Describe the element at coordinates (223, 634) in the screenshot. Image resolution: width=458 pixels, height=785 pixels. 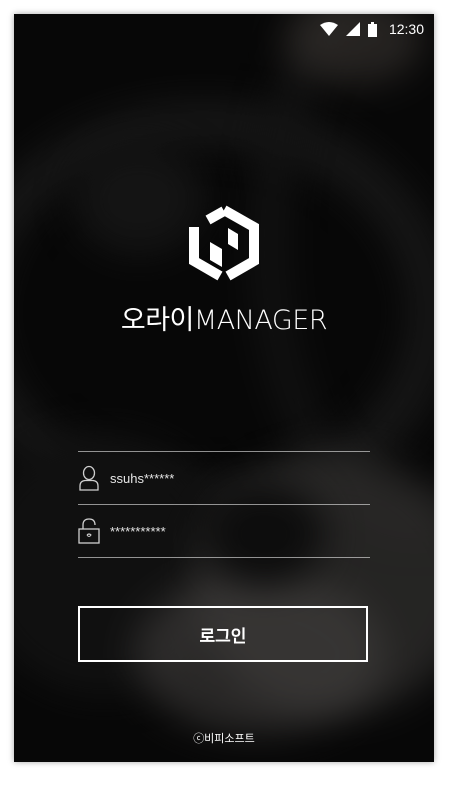
I see `login-button: 로그인` at that location.